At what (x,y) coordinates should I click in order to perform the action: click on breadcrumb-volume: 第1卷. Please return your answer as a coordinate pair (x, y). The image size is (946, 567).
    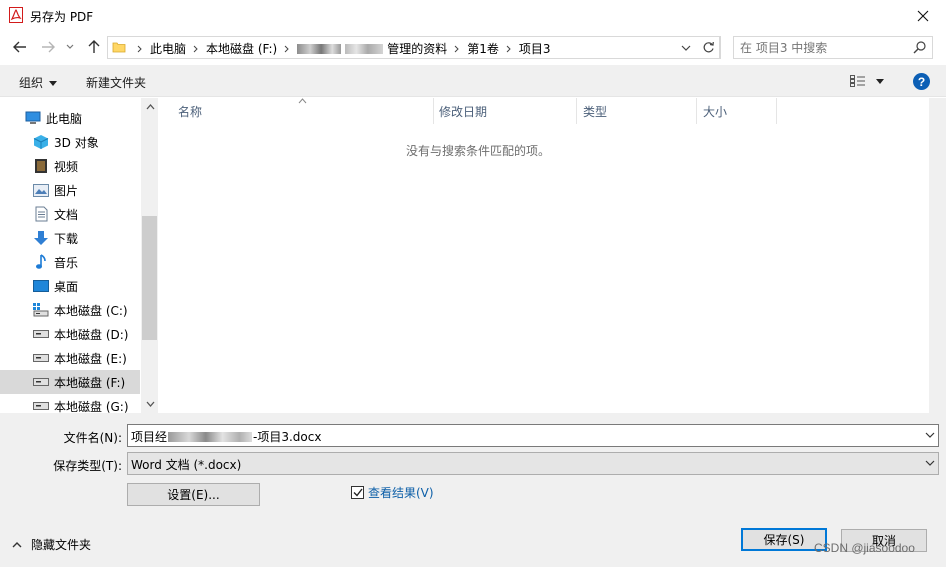
    Looking at the image, I should click on (483, 48).